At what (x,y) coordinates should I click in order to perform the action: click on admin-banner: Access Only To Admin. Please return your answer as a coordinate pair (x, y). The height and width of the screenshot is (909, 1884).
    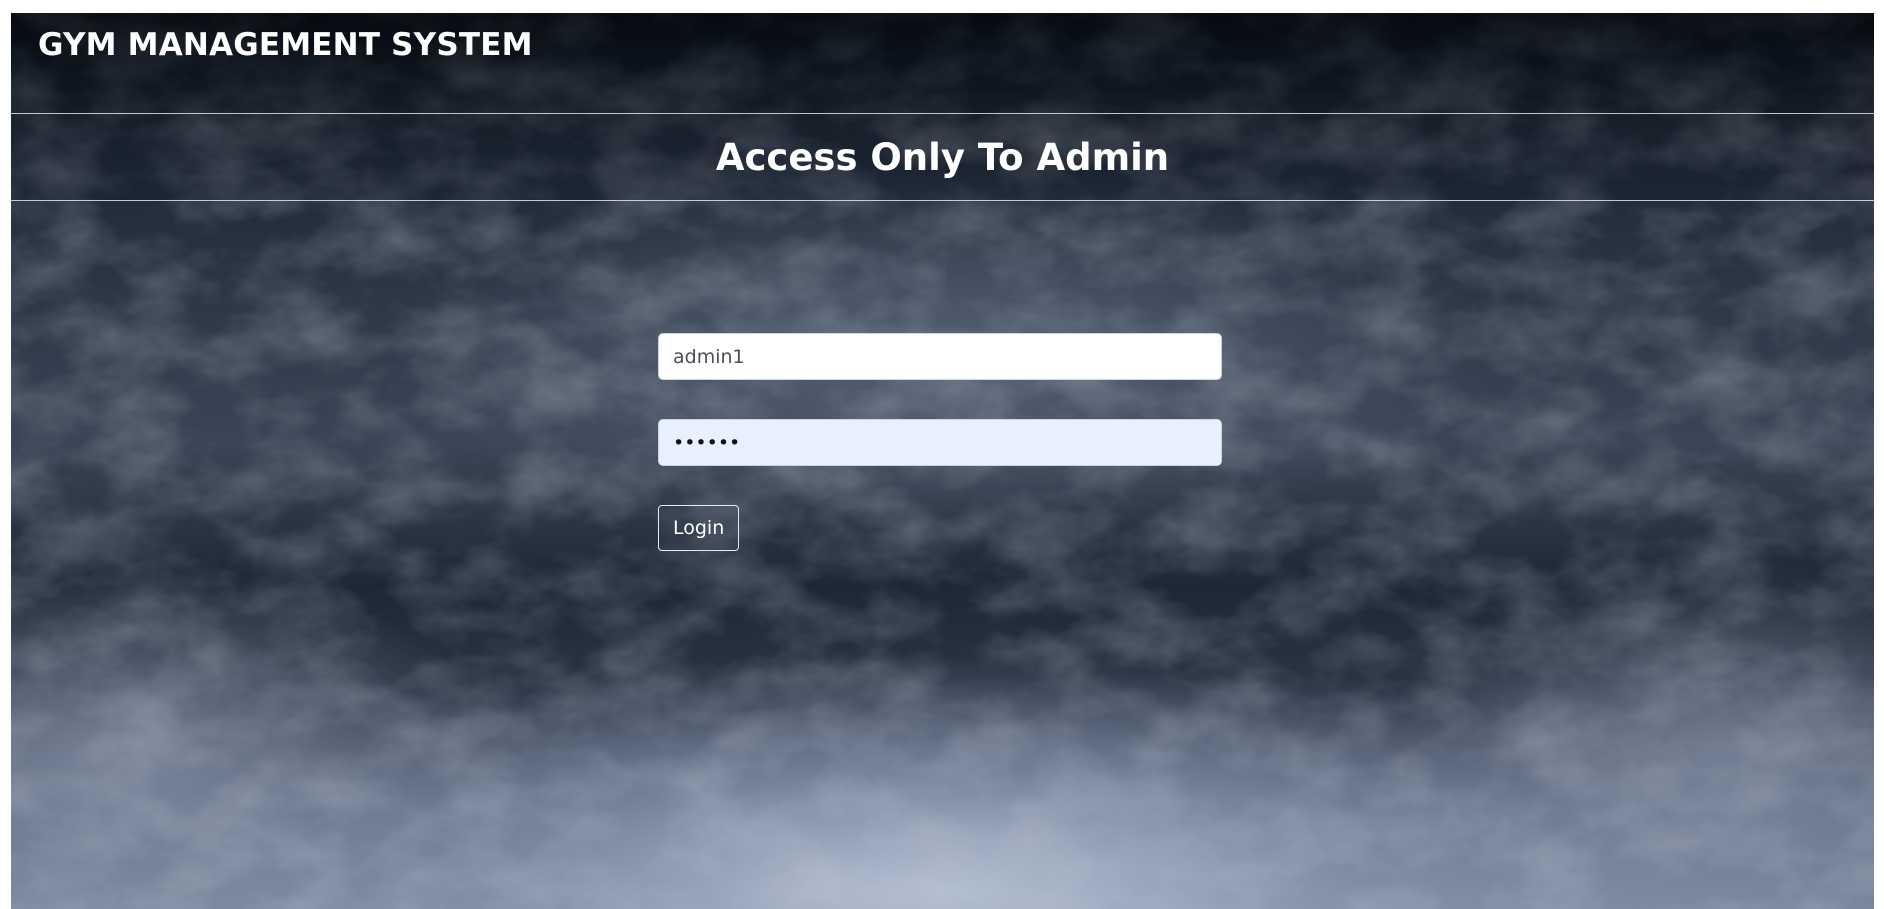
    Looking at the image, I should click on (942, 157).